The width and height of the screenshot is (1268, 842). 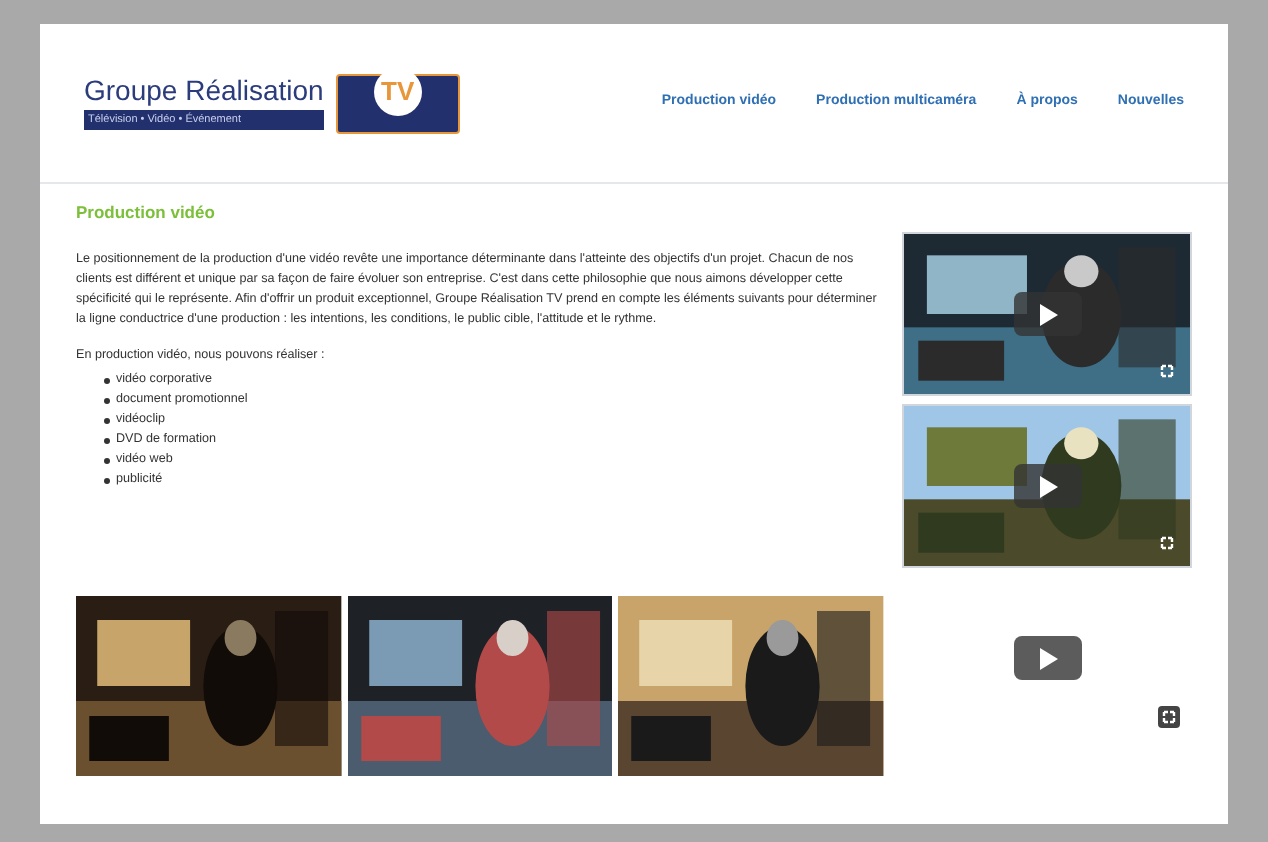 I want to click on logo-badge: TV, so click(x=397, y=103).